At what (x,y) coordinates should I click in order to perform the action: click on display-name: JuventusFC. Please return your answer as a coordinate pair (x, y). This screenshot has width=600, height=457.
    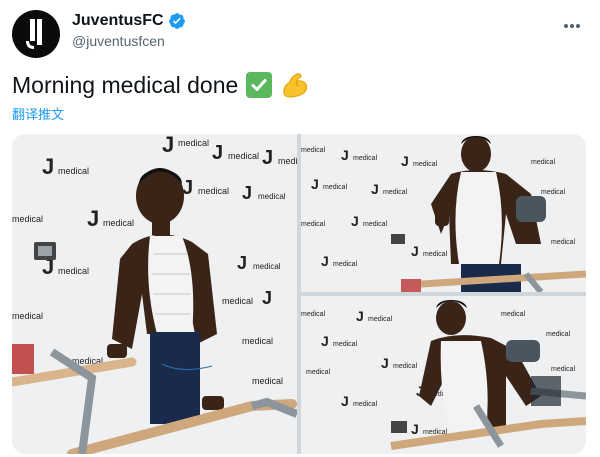
    Looking at the image, I should click on (118, 21).